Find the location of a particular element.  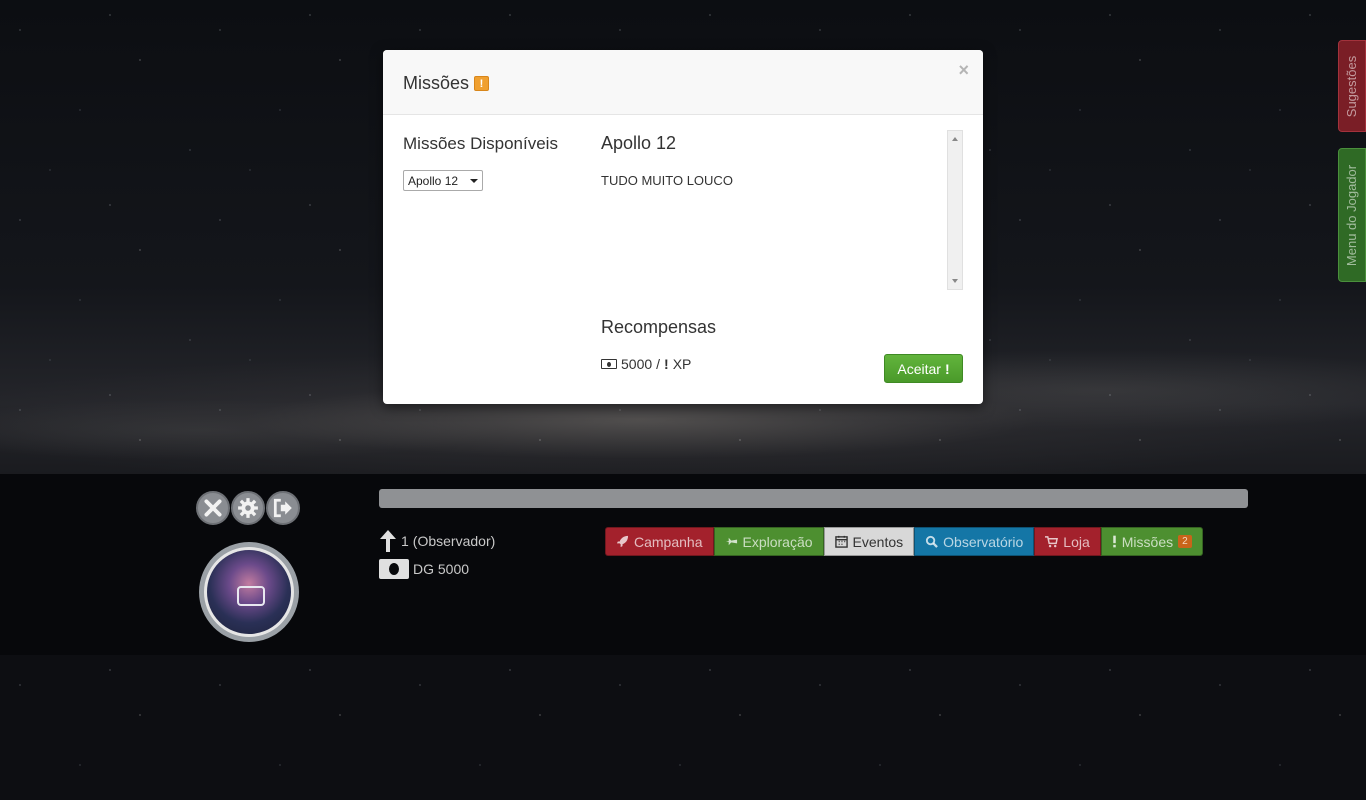

nav-loja-label: Loja is located at coordinates (1076, 541).